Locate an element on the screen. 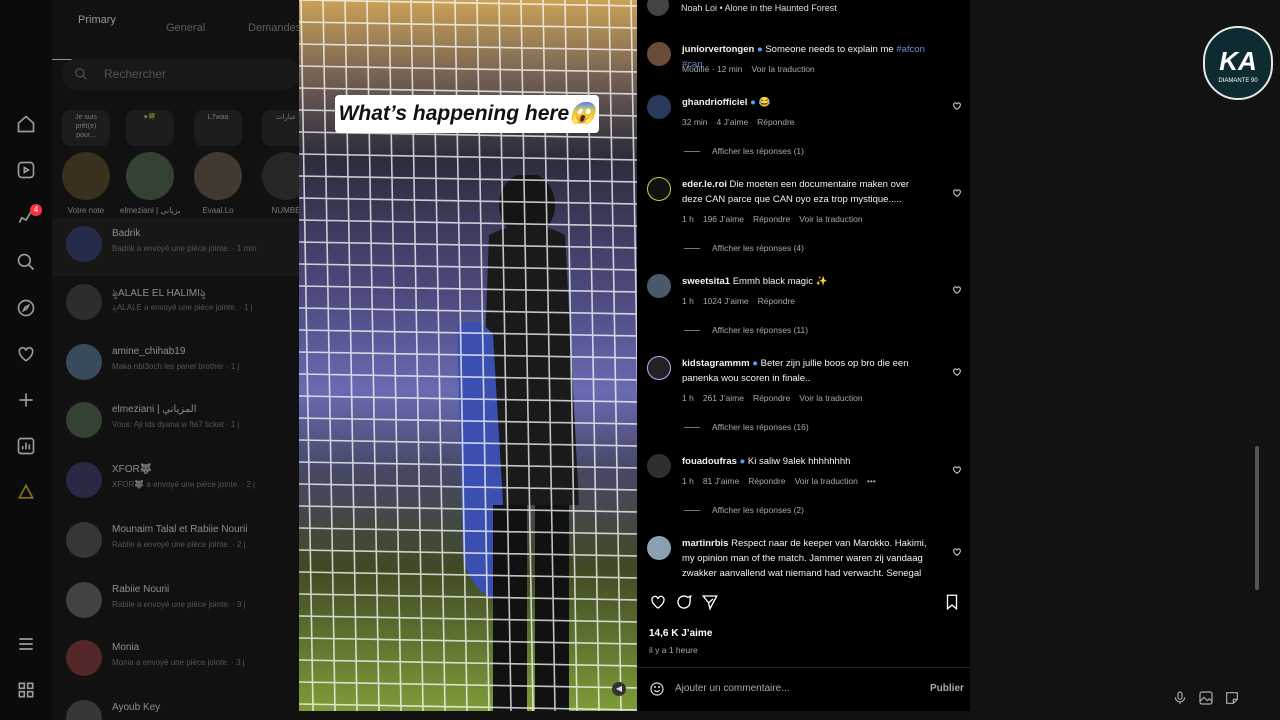 The width and height of the screenshot is (1280, 720). sticker-icon is located at coordinates (1232, 698).